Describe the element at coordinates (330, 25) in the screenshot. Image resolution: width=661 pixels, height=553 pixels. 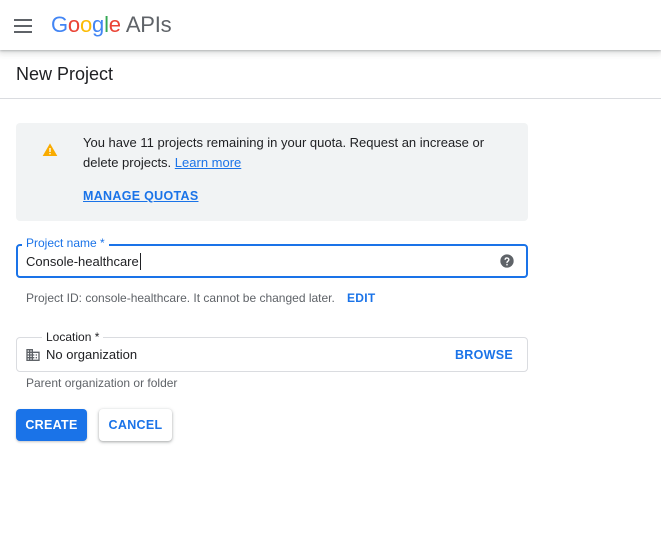
I see `top-app-bar: Google APIs` at that location.